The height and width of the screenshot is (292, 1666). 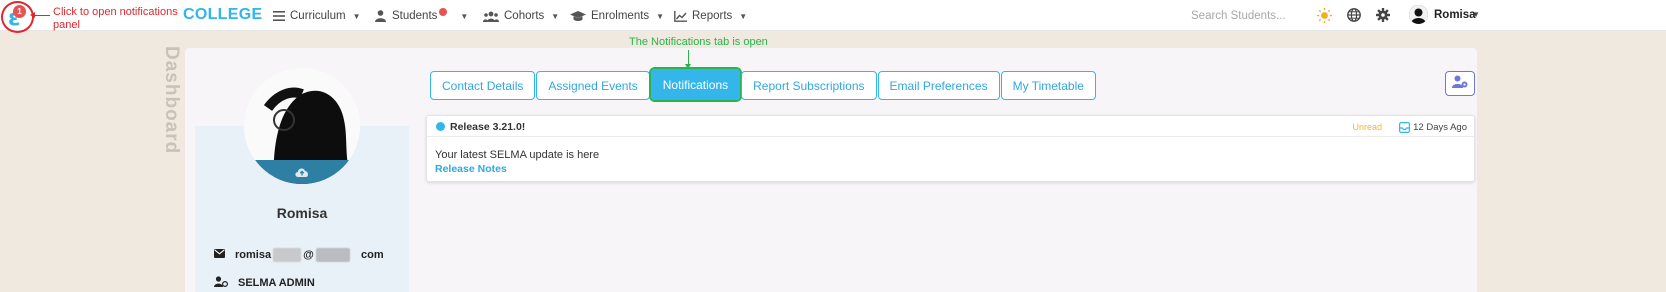 I want to click on nav-cohorts: Cohorts ▼, so click(x=521, y=16).